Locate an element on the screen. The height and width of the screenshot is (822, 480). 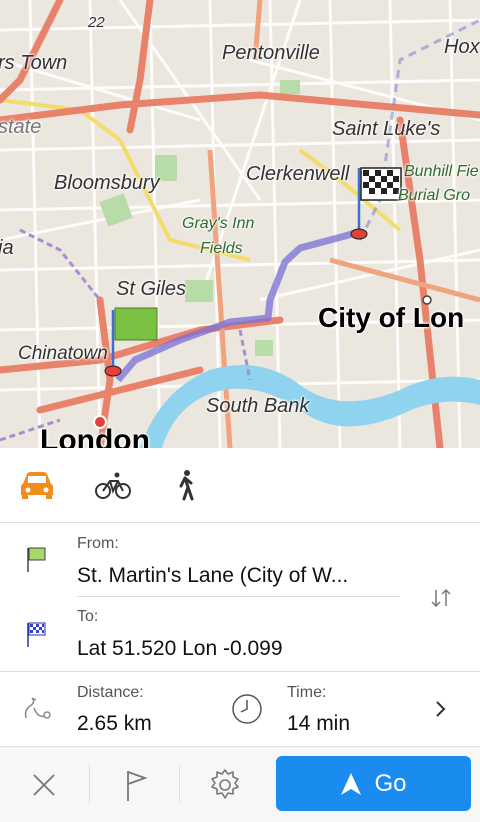
map-road-number: 22 is located at coordinates (96, 22).